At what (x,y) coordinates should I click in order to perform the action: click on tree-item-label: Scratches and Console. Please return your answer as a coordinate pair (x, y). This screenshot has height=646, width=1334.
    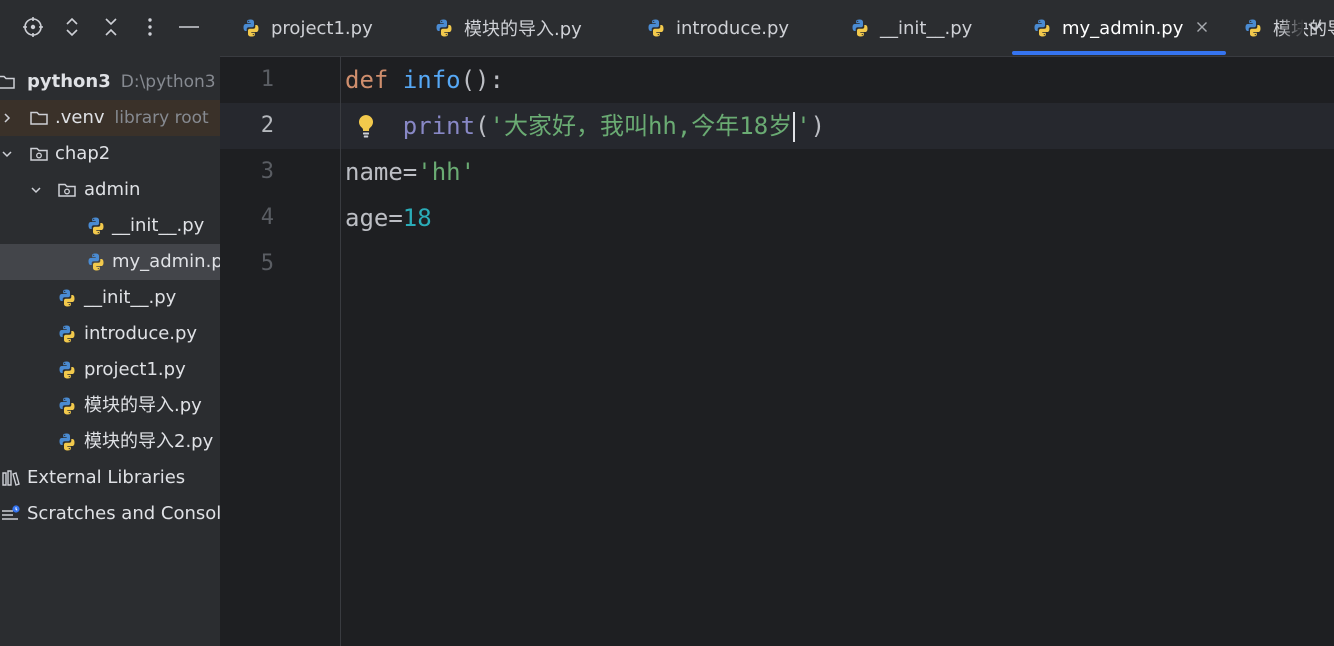
    Looking at the image, I should click on (123, 513).